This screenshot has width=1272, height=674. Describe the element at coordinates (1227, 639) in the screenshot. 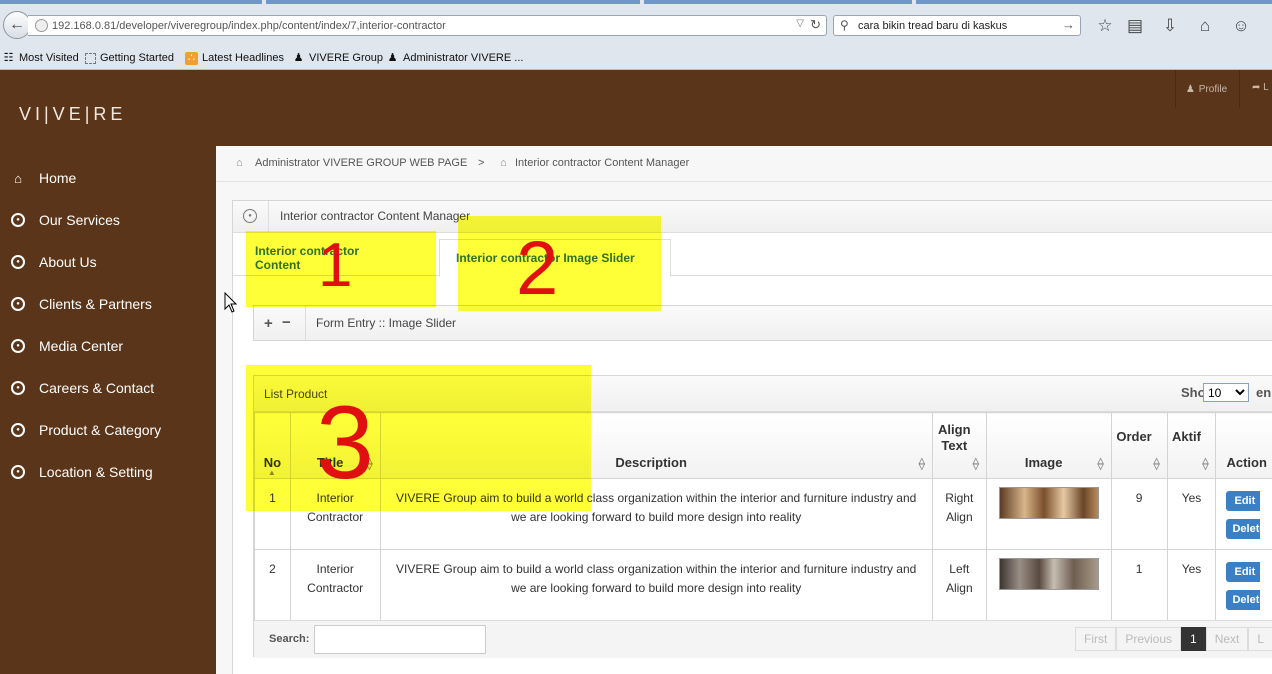

I see `pager-next: Next` at that location.